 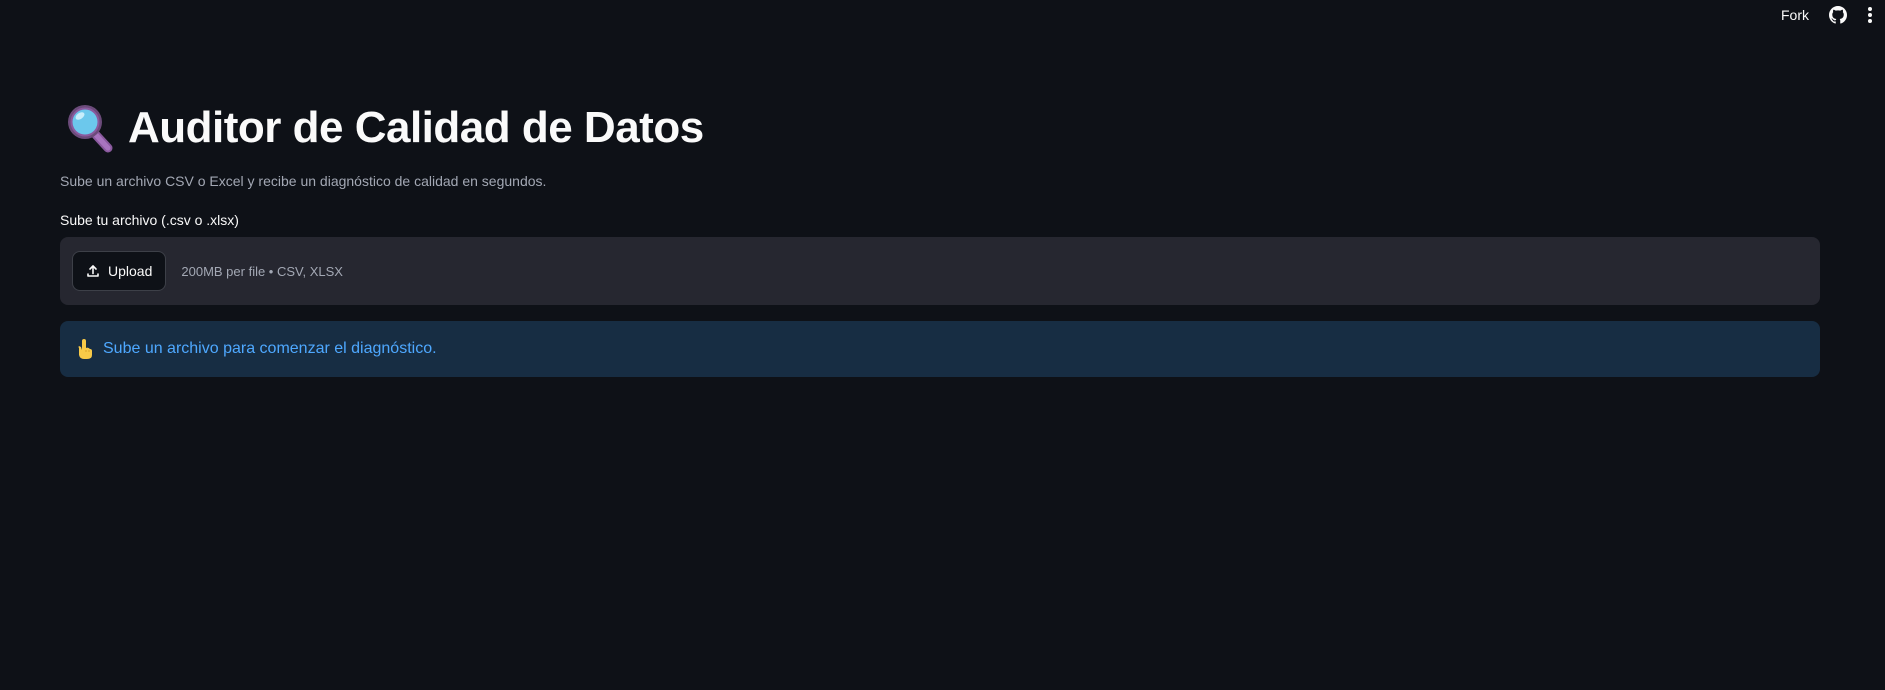 I want to click on title-row: Auditor de Calidad de Datos, so click(x=385, y=128).